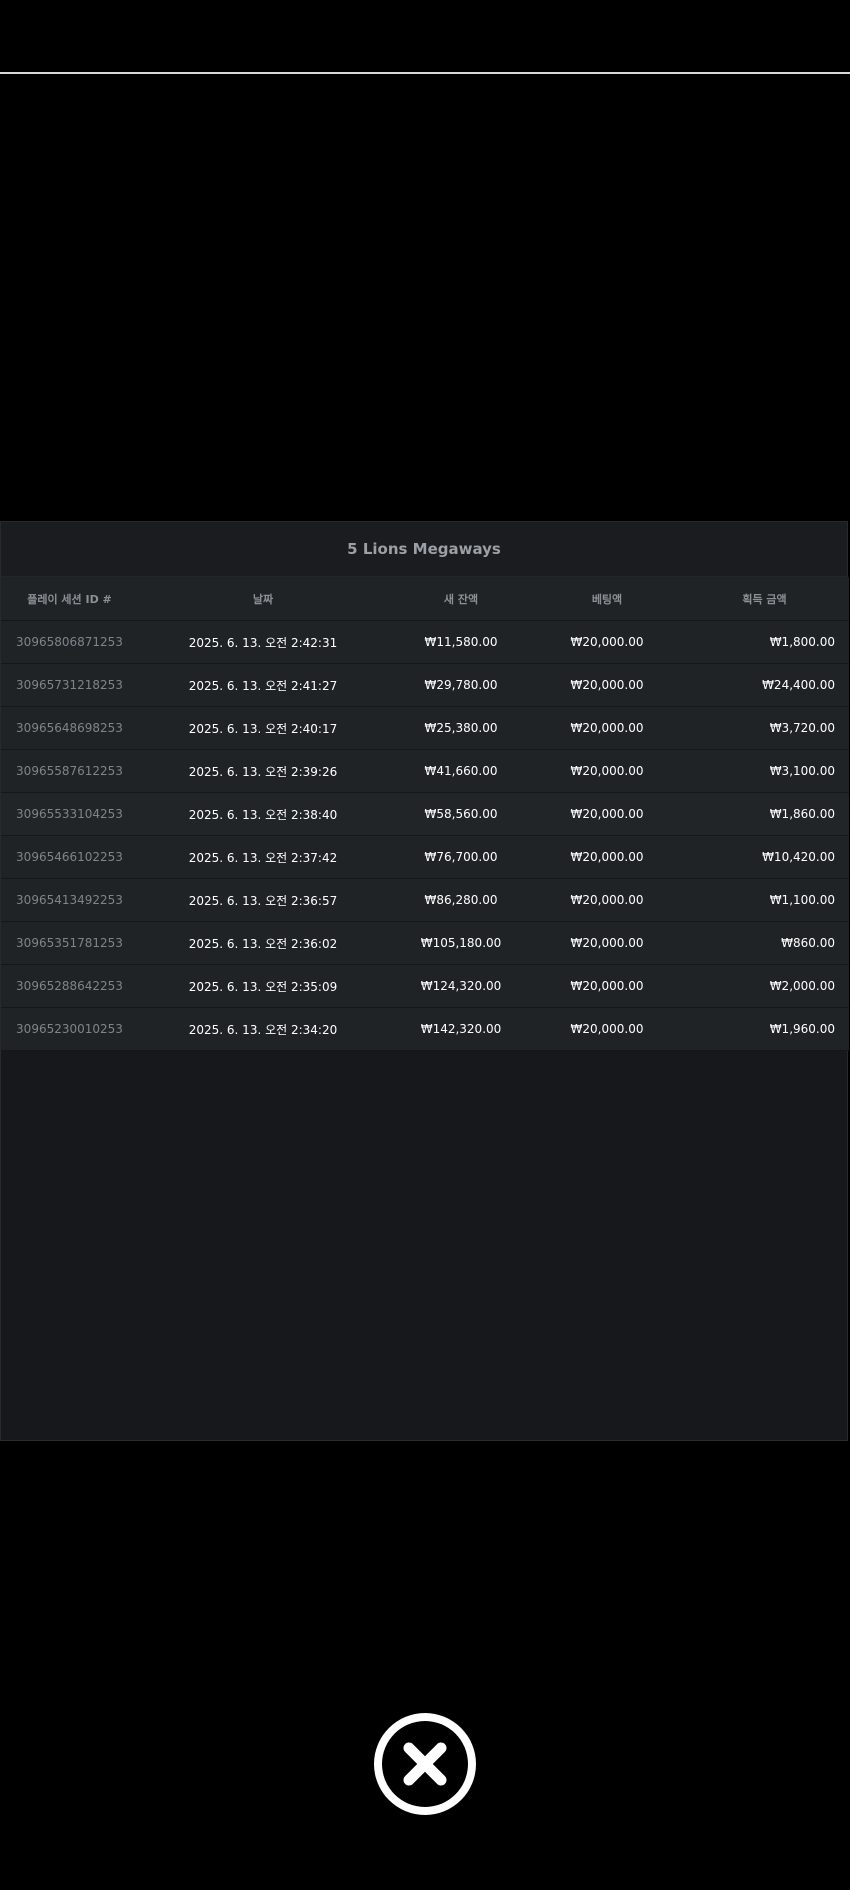  I want to click on header-session-id: 플레이 세션 ID #, so click(69, 599).